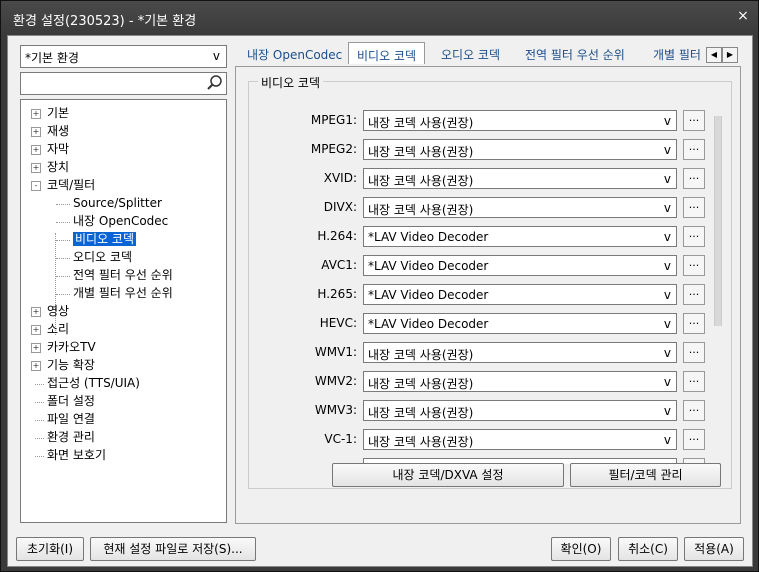 Image resolution: width=759 pixels, height=572 pixels. Describe the element at coordinates (215, 83) in the screenshot. I see `search-icon` at that location.